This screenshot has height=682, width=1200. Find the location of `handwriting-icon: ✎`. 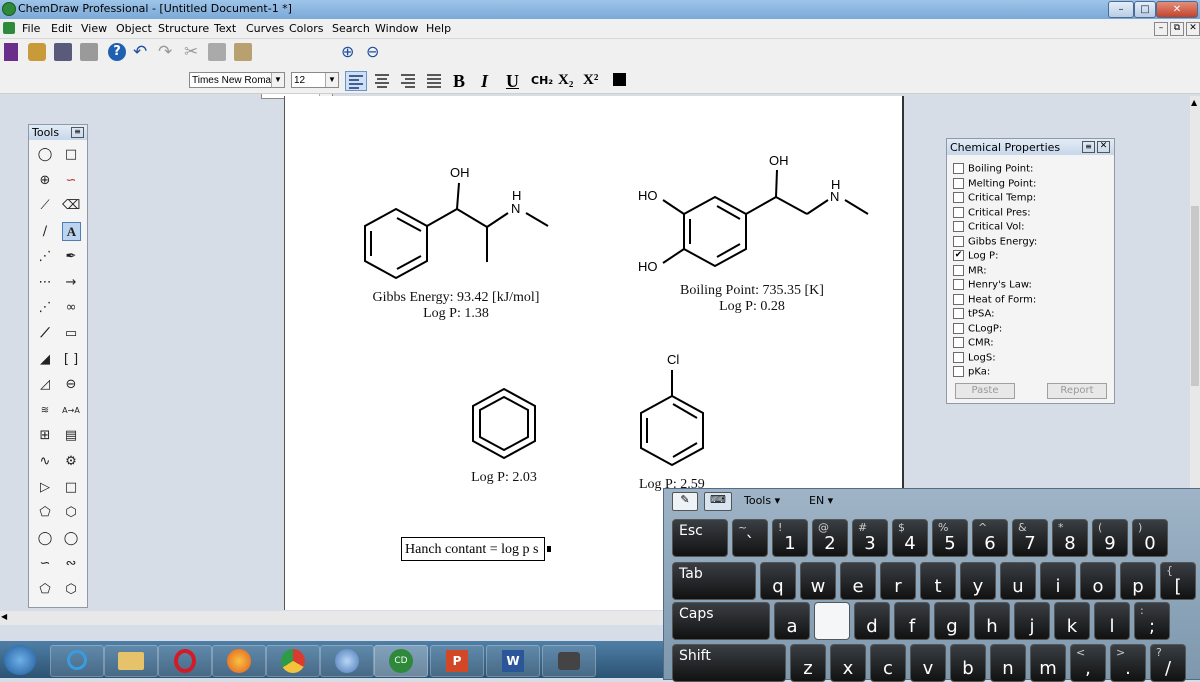

handwriting-icon: ✎ is located at coordinates (685, 501).